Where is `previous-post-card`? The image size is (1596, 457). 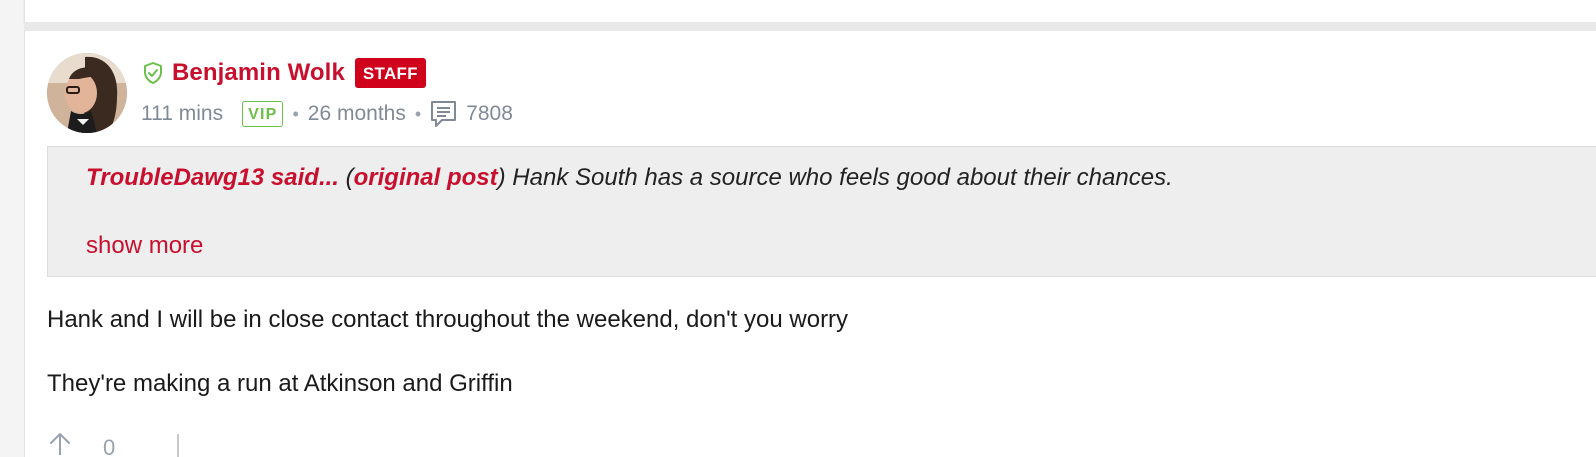 previous-post-card is located at coordinates (810, 11).